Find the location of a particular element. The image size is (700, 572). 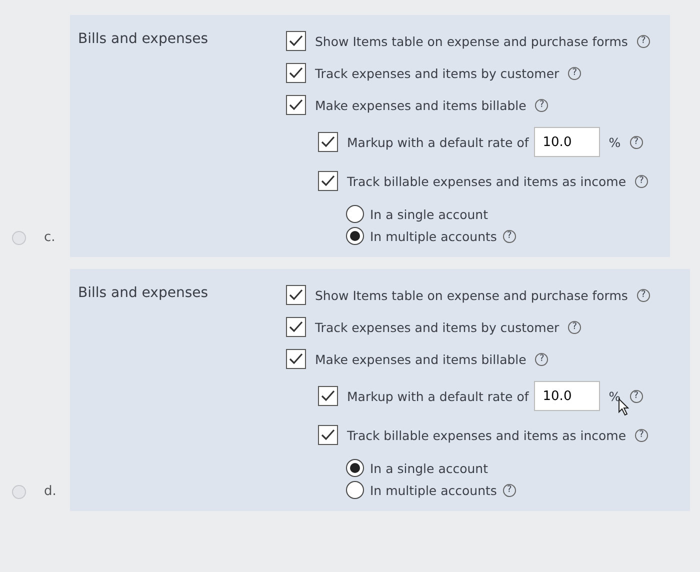

answer-letter: d. is located at coordinates (50, 491).